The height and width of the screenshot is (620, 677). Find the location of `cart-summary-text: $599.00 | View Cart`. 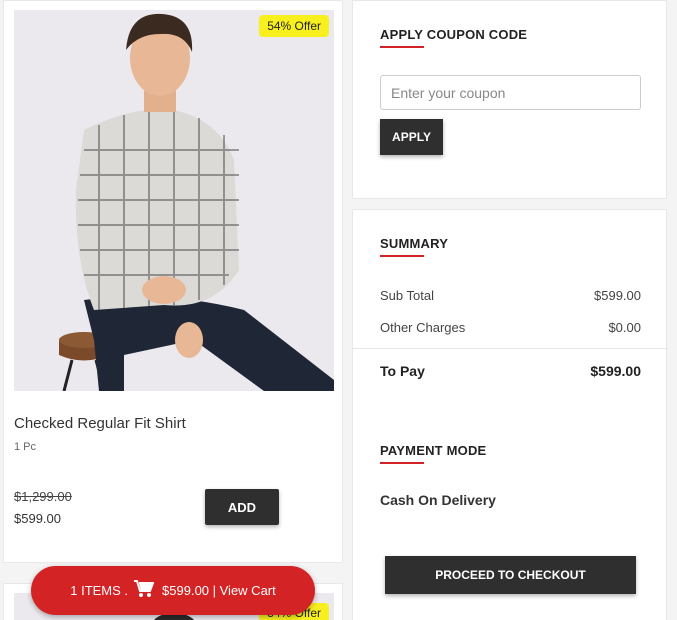

cart-summary-text: $599.00 | View Cart is located at coordinates (219, 590).